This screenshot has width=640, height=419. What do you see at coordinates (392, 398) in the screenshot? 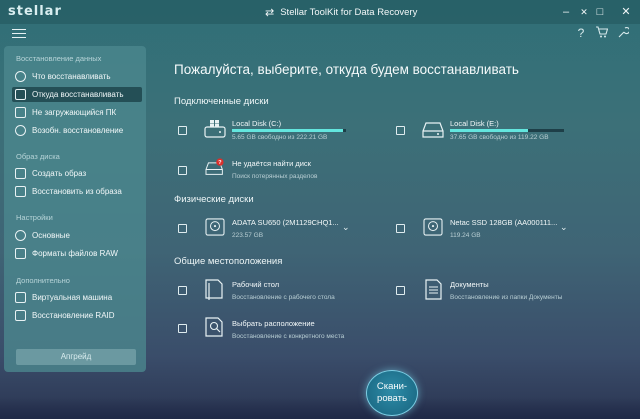
I see `scan-label-line2: ровать` at bounding box center [392, 398].